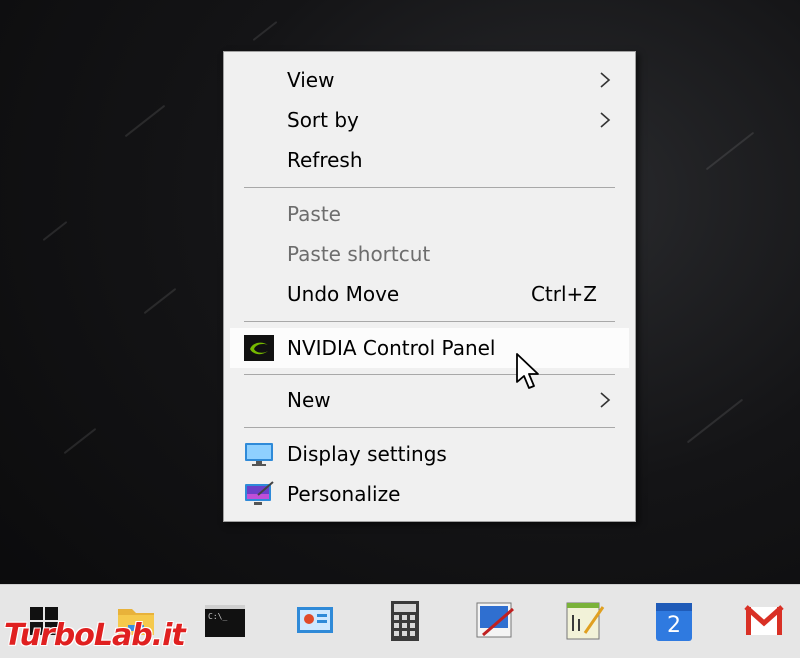 The height and width of the screenshot is (658, 800). I want to click on svg-text: C:\_, so click(217, 616).